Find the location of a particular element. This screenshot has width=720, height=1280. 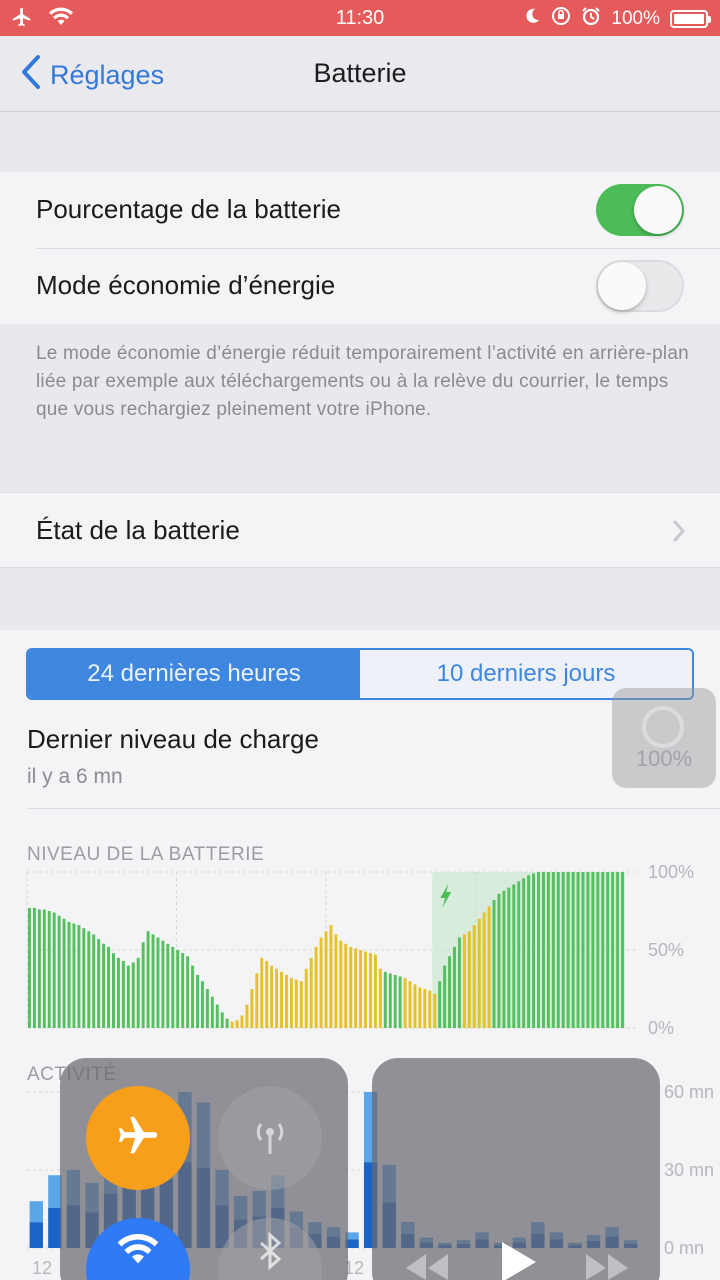

fast-forward-icon is located at coordinates (608, 1265).